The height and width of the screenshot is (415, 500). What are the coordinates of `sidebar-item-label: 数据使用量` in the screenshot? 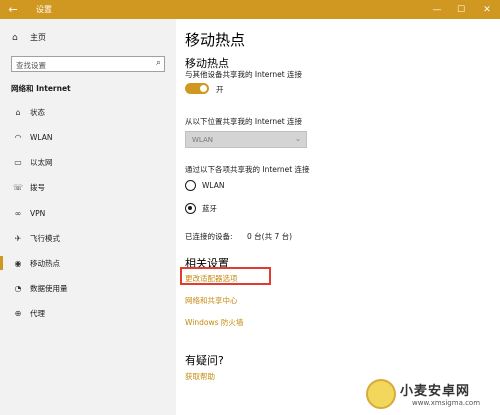 It's located at (49, 288).